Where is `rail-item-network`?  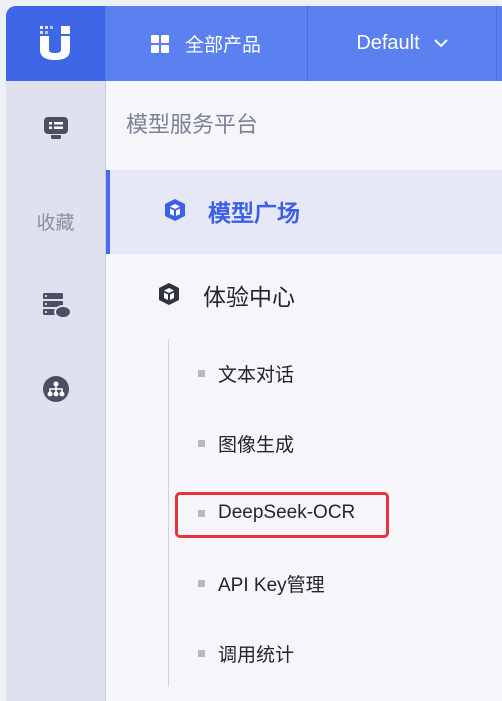 rail-item-network is located at coordinates (55, 389).